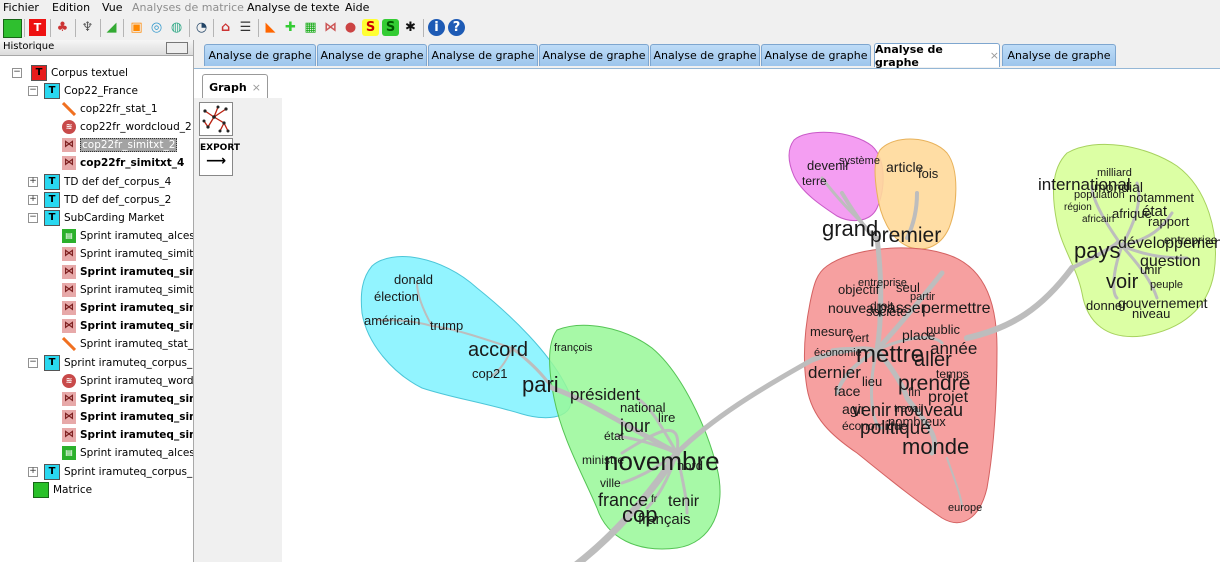 The width and height of the screenshot is (1220, 562). What do you see at coordinates (1122, 282) in the screenshot?
I see `graph-word: voir` at bounding box center [1122, 282].